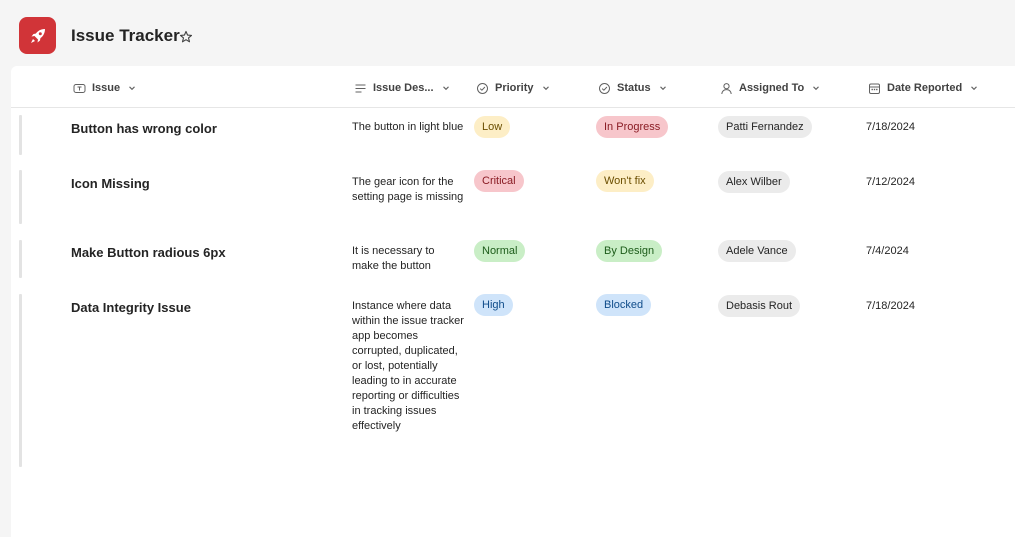 This screenshot has width=1015, height=537. I want to click on app-header: Issue Tracker, so click(507, 33).